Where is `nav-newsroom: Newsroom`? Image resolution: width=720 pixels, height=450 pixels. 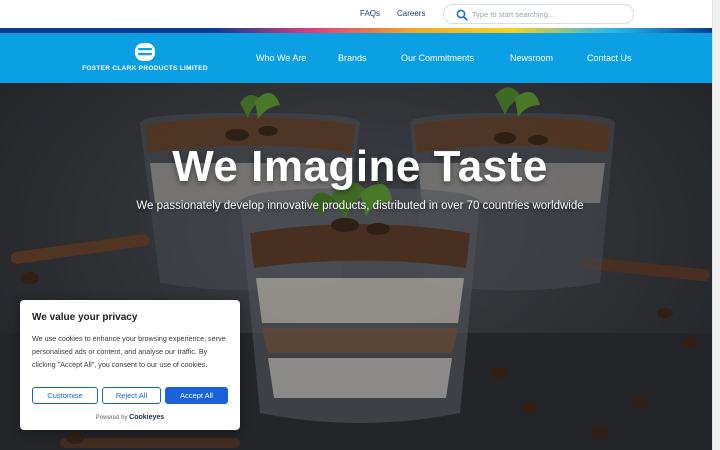
nav-newsroom: Newsroom is located at coordinates (531, 58).